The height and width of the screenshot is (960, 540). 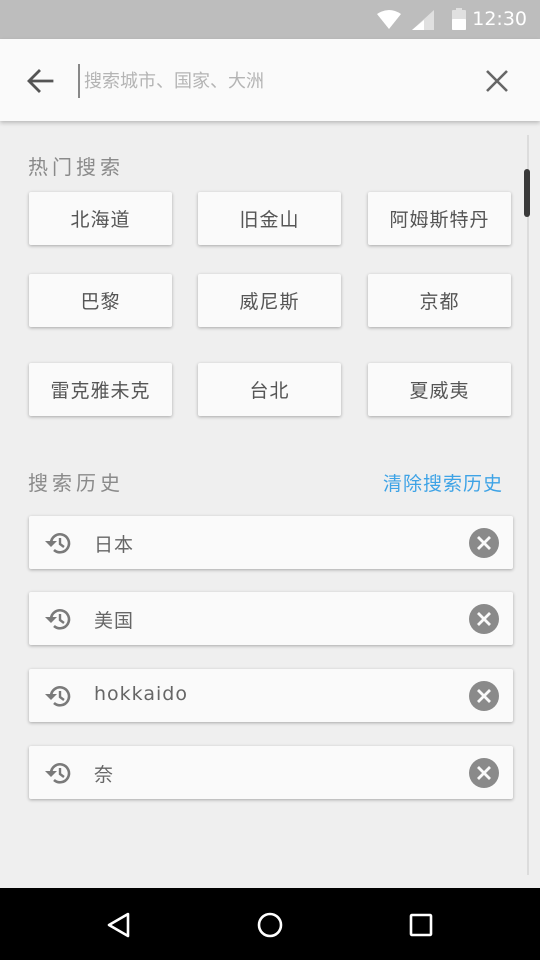 I want to click on hot-chip-reykjavik: 雷克雅未克, so click(x=100, y=389).